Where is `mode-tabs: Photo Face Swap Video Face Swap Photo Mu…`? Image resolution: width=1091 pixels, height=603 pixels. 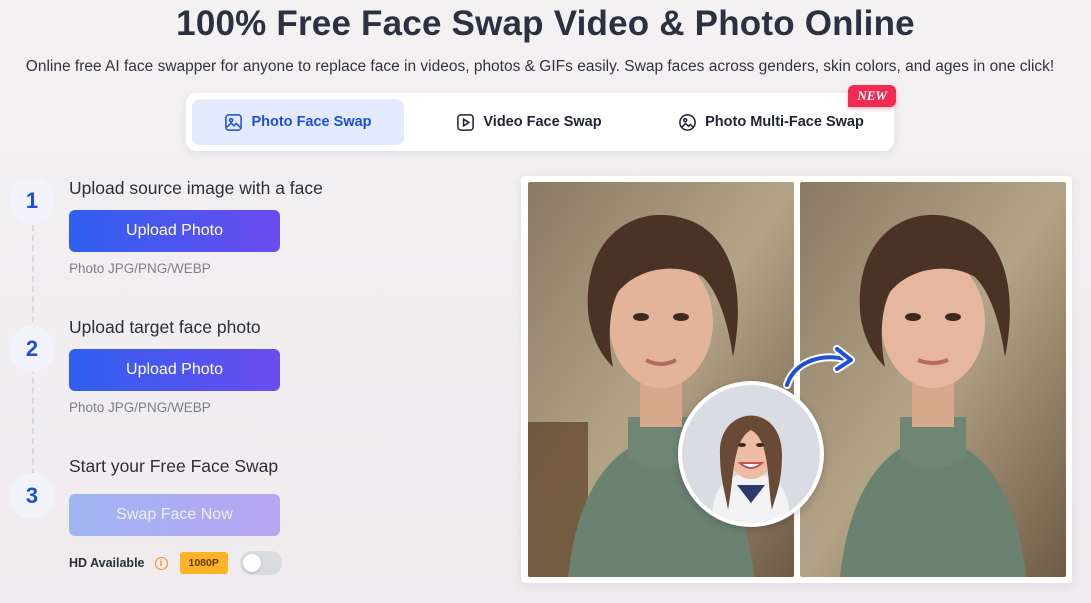 mode-tabs: Photo Face Swap Video Face Swap Photo Mu… is located at coordinates (541, 118).